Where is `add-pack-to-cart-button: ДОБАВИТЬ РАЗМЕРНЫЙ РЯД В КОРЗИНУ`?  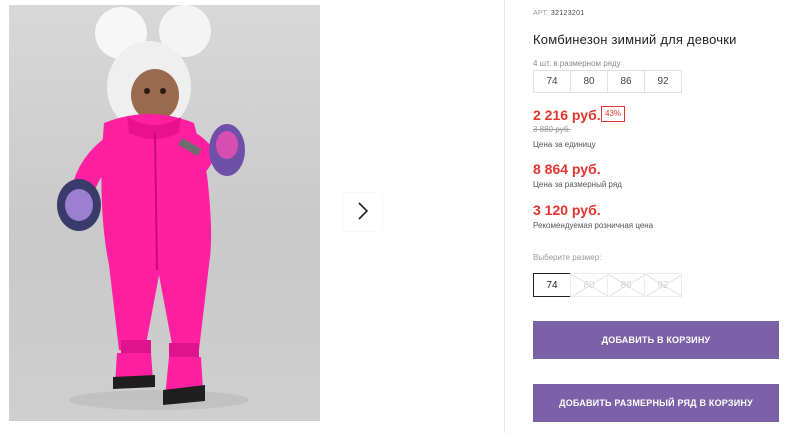 add-pack-to-cart-button: ДОБАВИТЬ РАЗМЕРНЫЙ РЯД В КОРЗИНУ is located at coordinates (656, 403).